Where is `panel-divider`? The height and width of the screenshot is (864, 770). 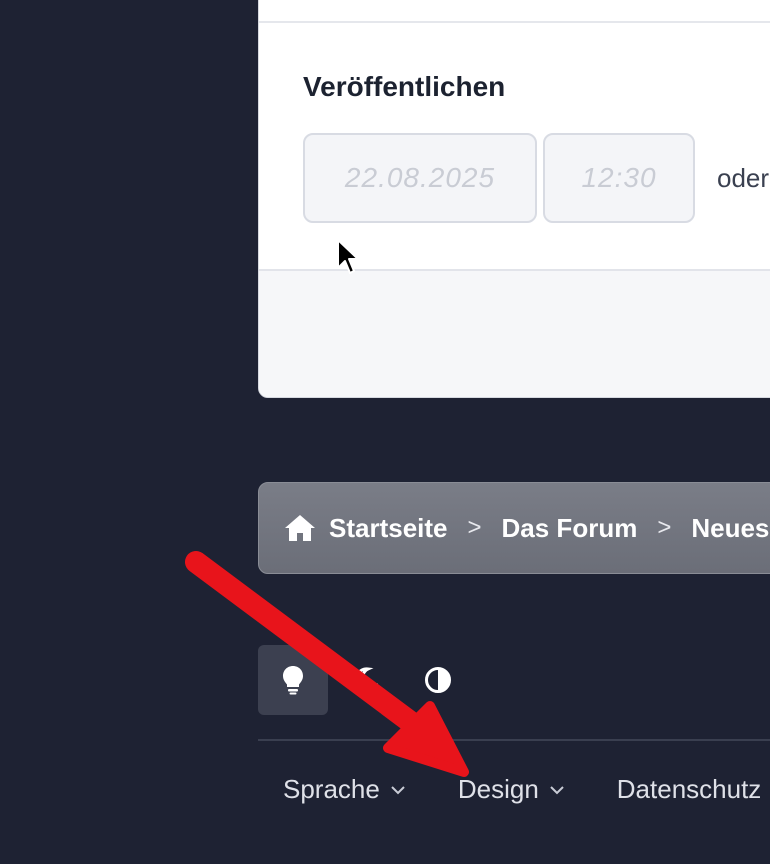
panel-divider is located at coordinates (514, 22).